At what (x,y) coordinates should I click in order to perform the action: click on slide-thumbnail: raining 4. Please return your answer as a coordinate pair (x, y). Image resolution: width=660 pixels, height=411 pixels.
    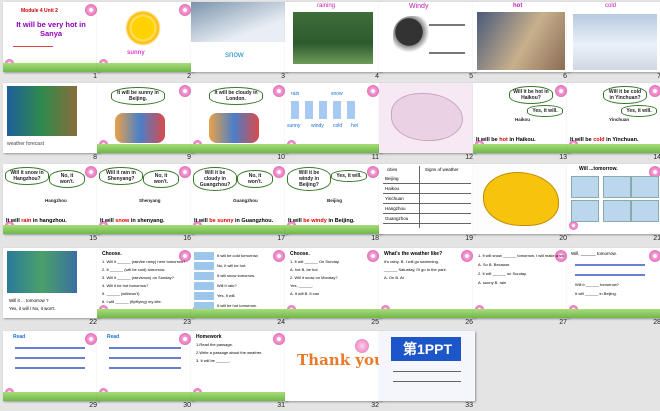
    Looking at the image, I should click on (333, 42).